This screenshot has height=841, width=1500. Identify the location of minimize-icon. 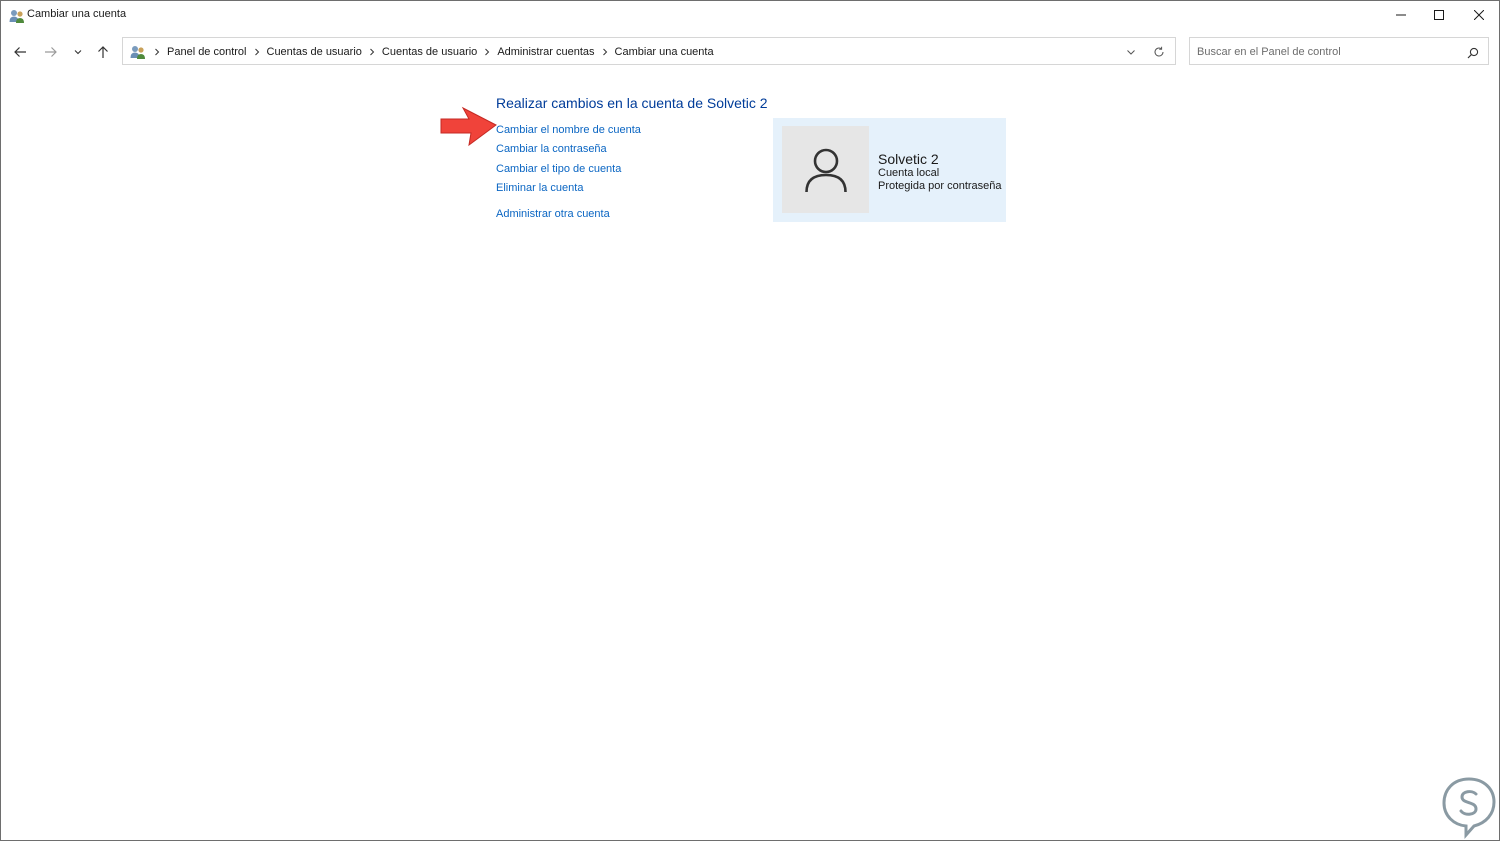
(1401, 15).